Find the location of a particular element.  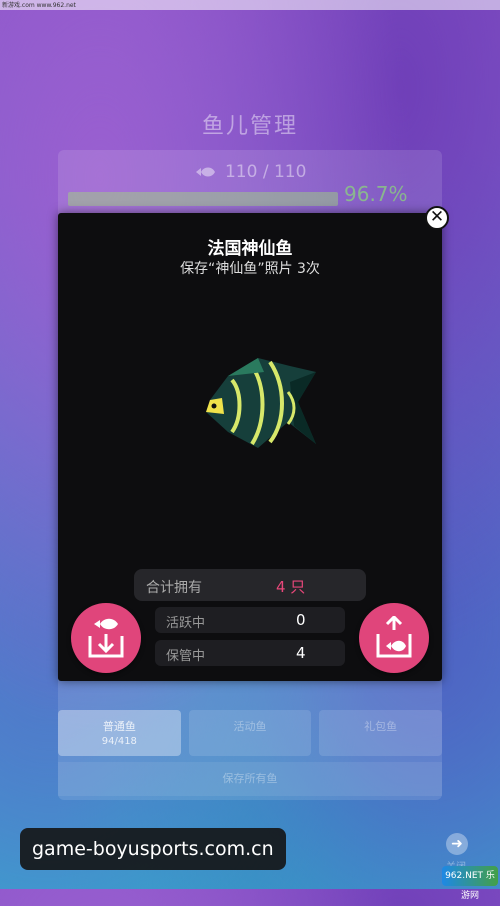

fish-count: 110 / 110 is located at coordinates (250, 172).